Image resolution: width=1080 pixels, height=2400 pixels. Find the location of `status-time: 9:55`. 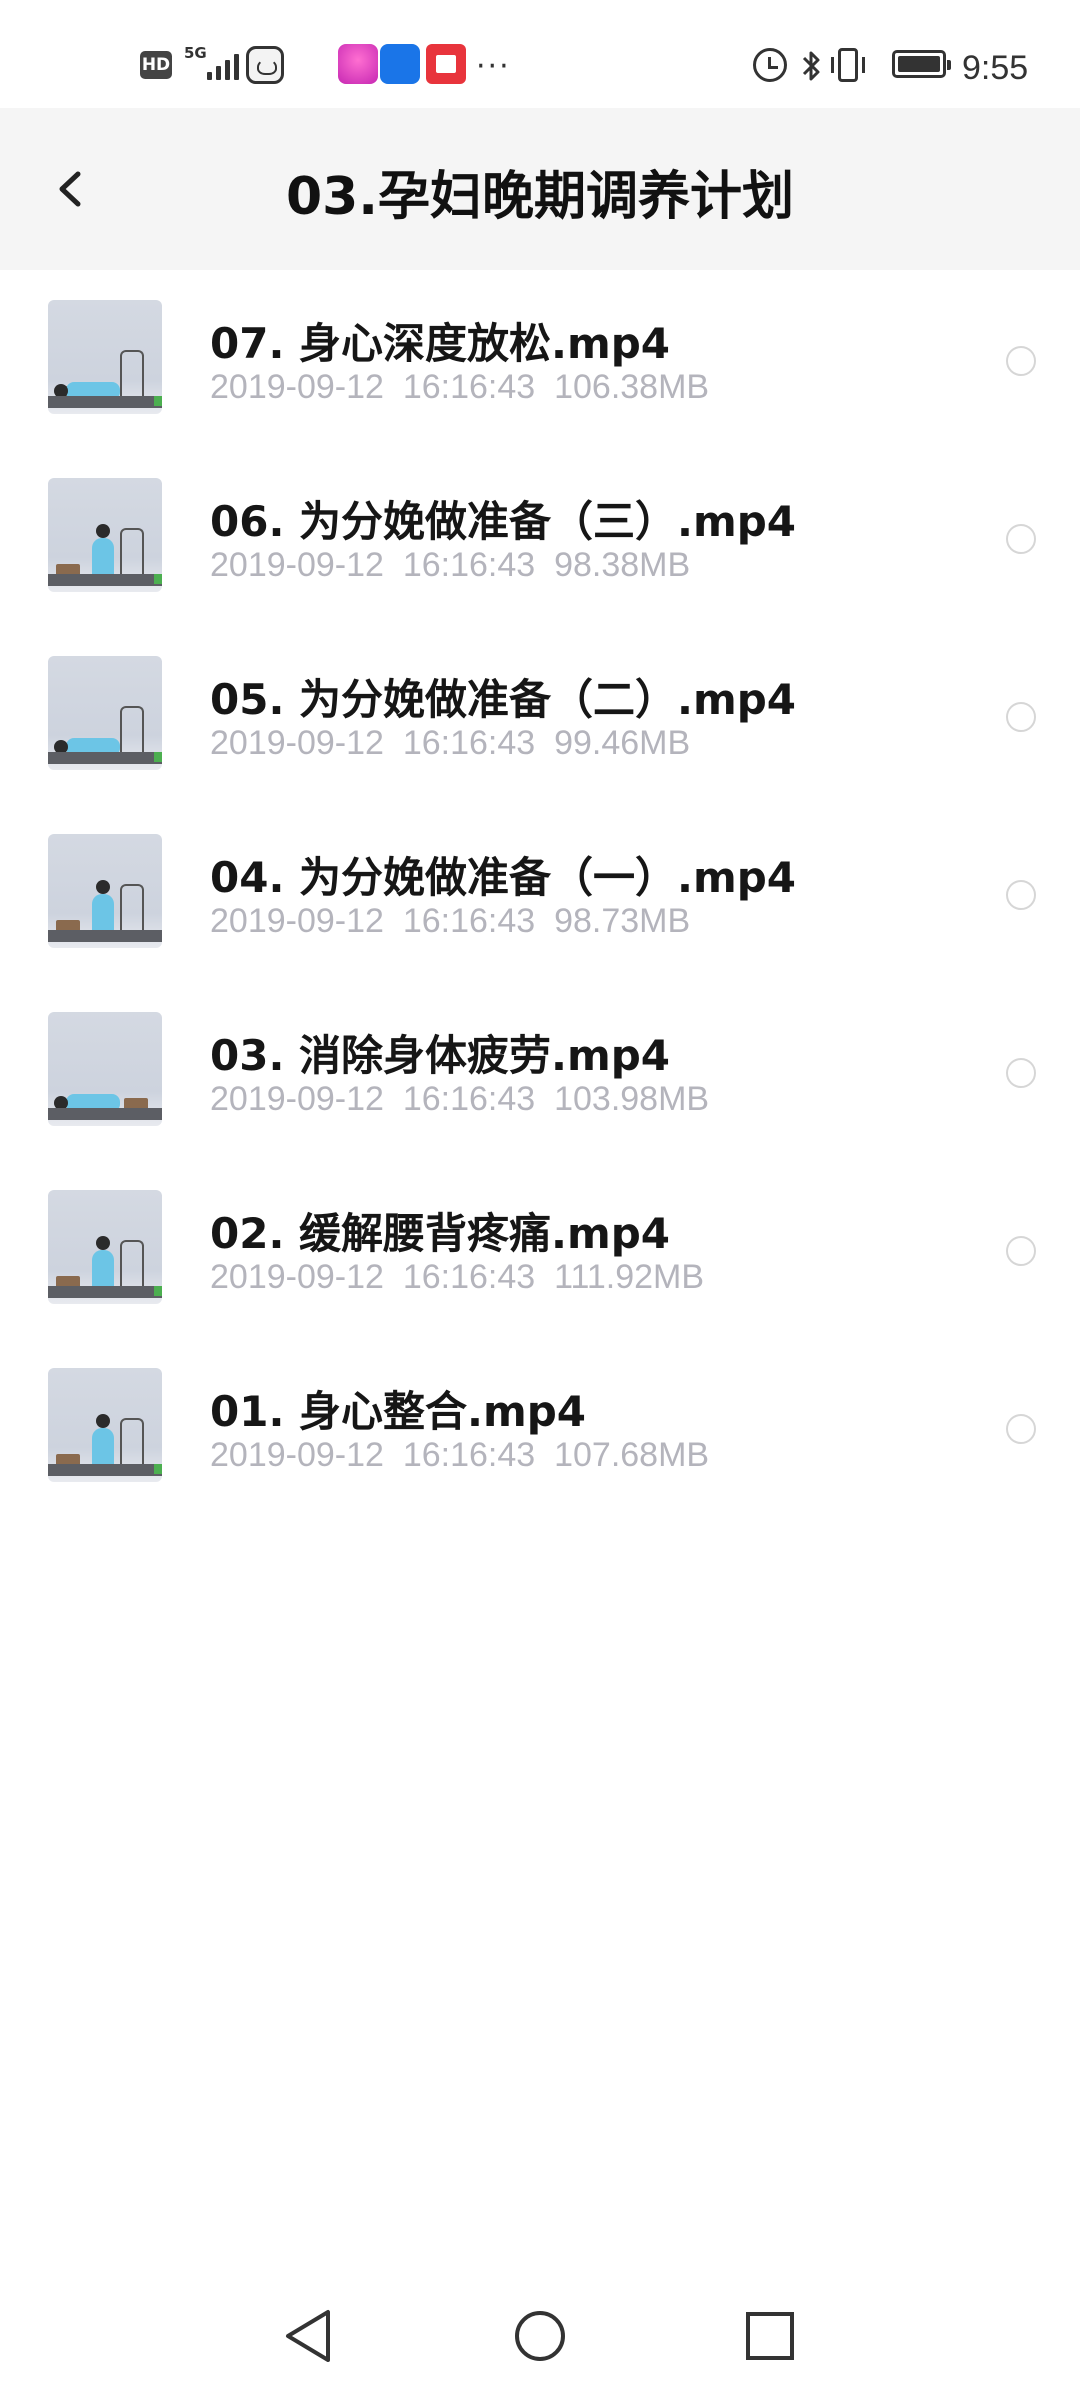

status-time: 9:55 is located at coordinates (995, 67).